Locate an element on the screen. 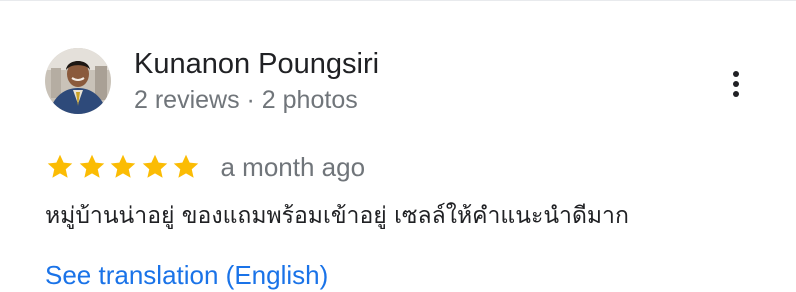 The height and width of the screenshot is (292, 796). rating-row: a month ago is located at coordinates (205, 167).